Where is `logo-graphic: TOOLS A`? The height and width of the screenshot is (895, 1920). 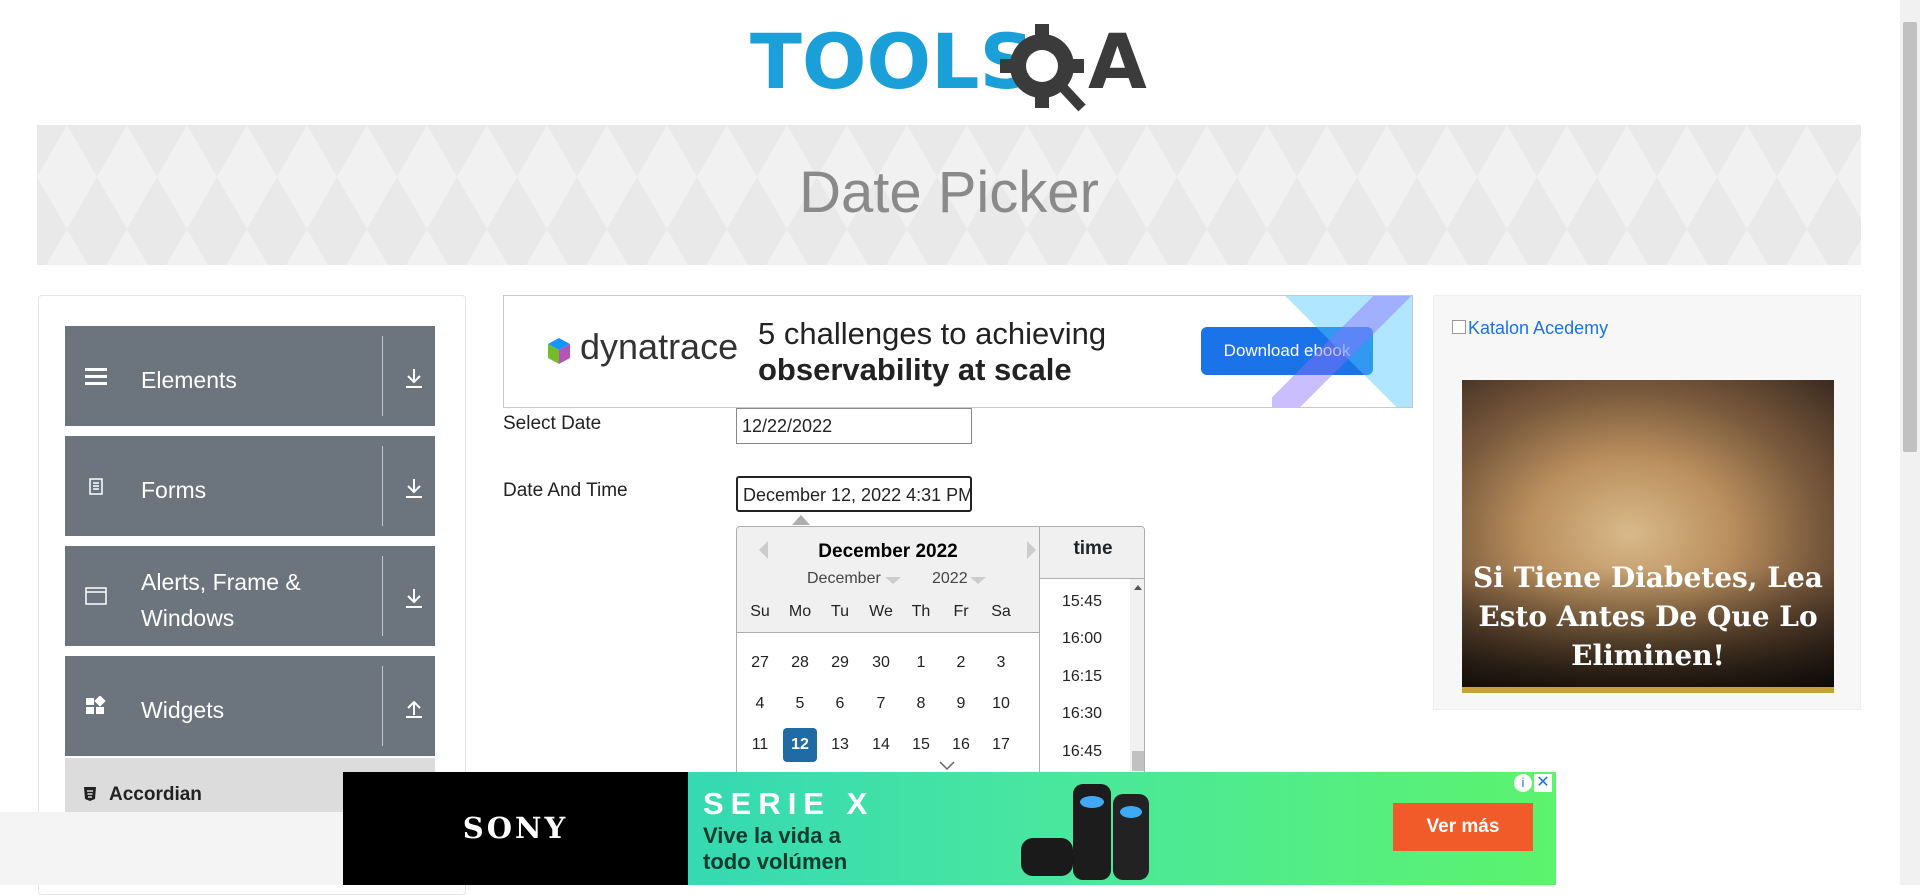
logo-graphic: TOOLS A is located at coordinates (948, 64).